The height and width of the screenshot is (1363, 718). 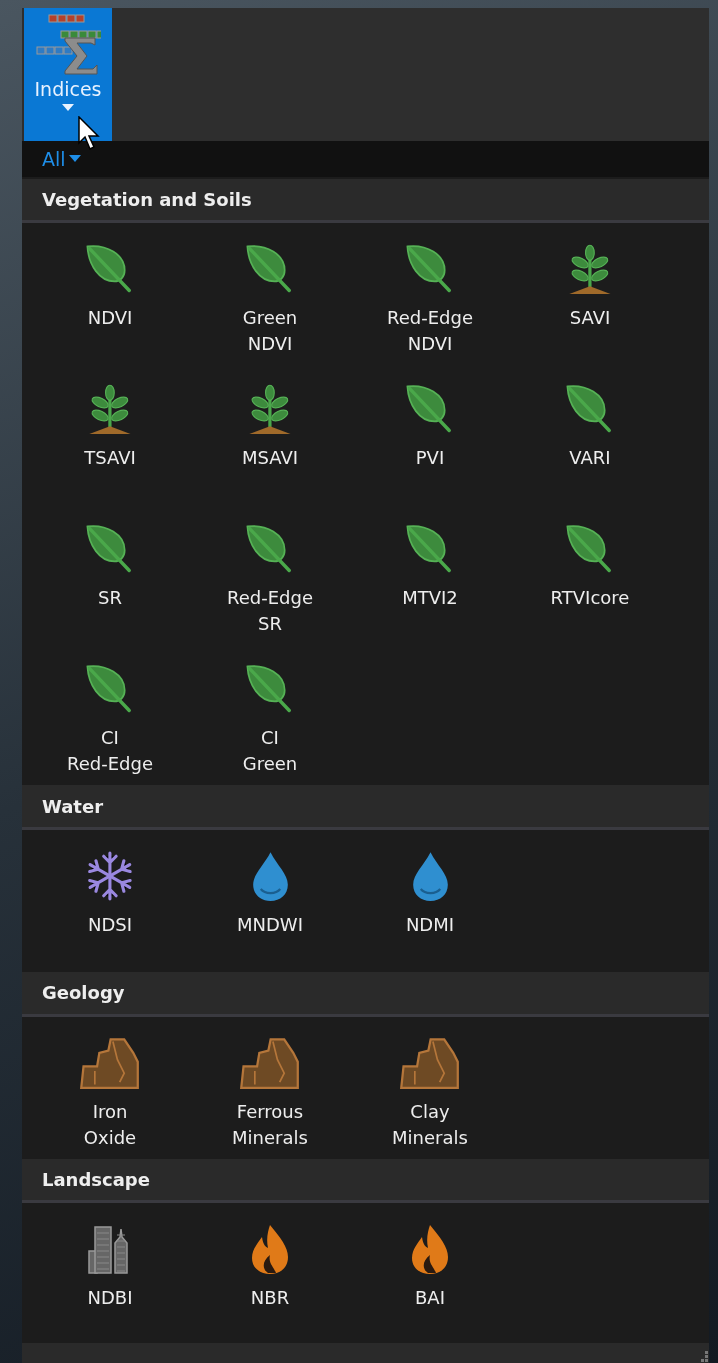 I want to click on indices-button: Indices, so click(x=68, y=74).